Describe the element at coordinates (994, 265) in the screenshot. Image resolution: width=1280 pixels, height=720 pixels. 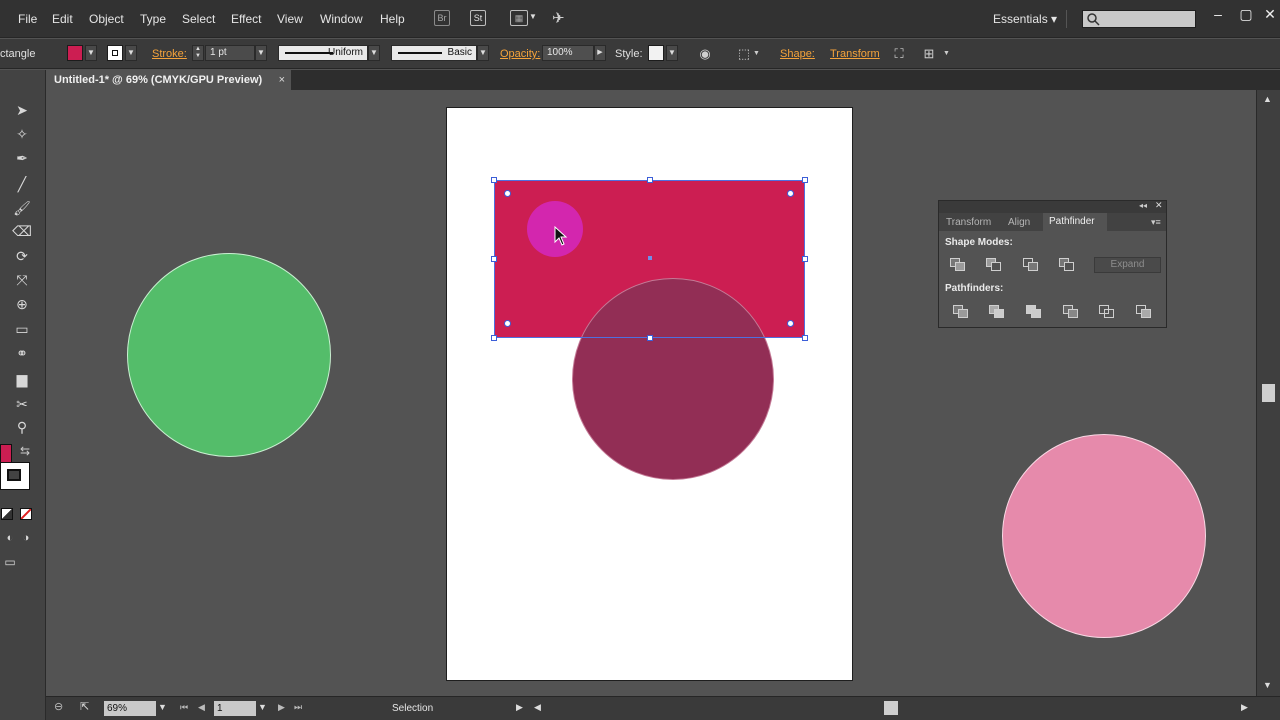
I see `minus-front-button` at that location.